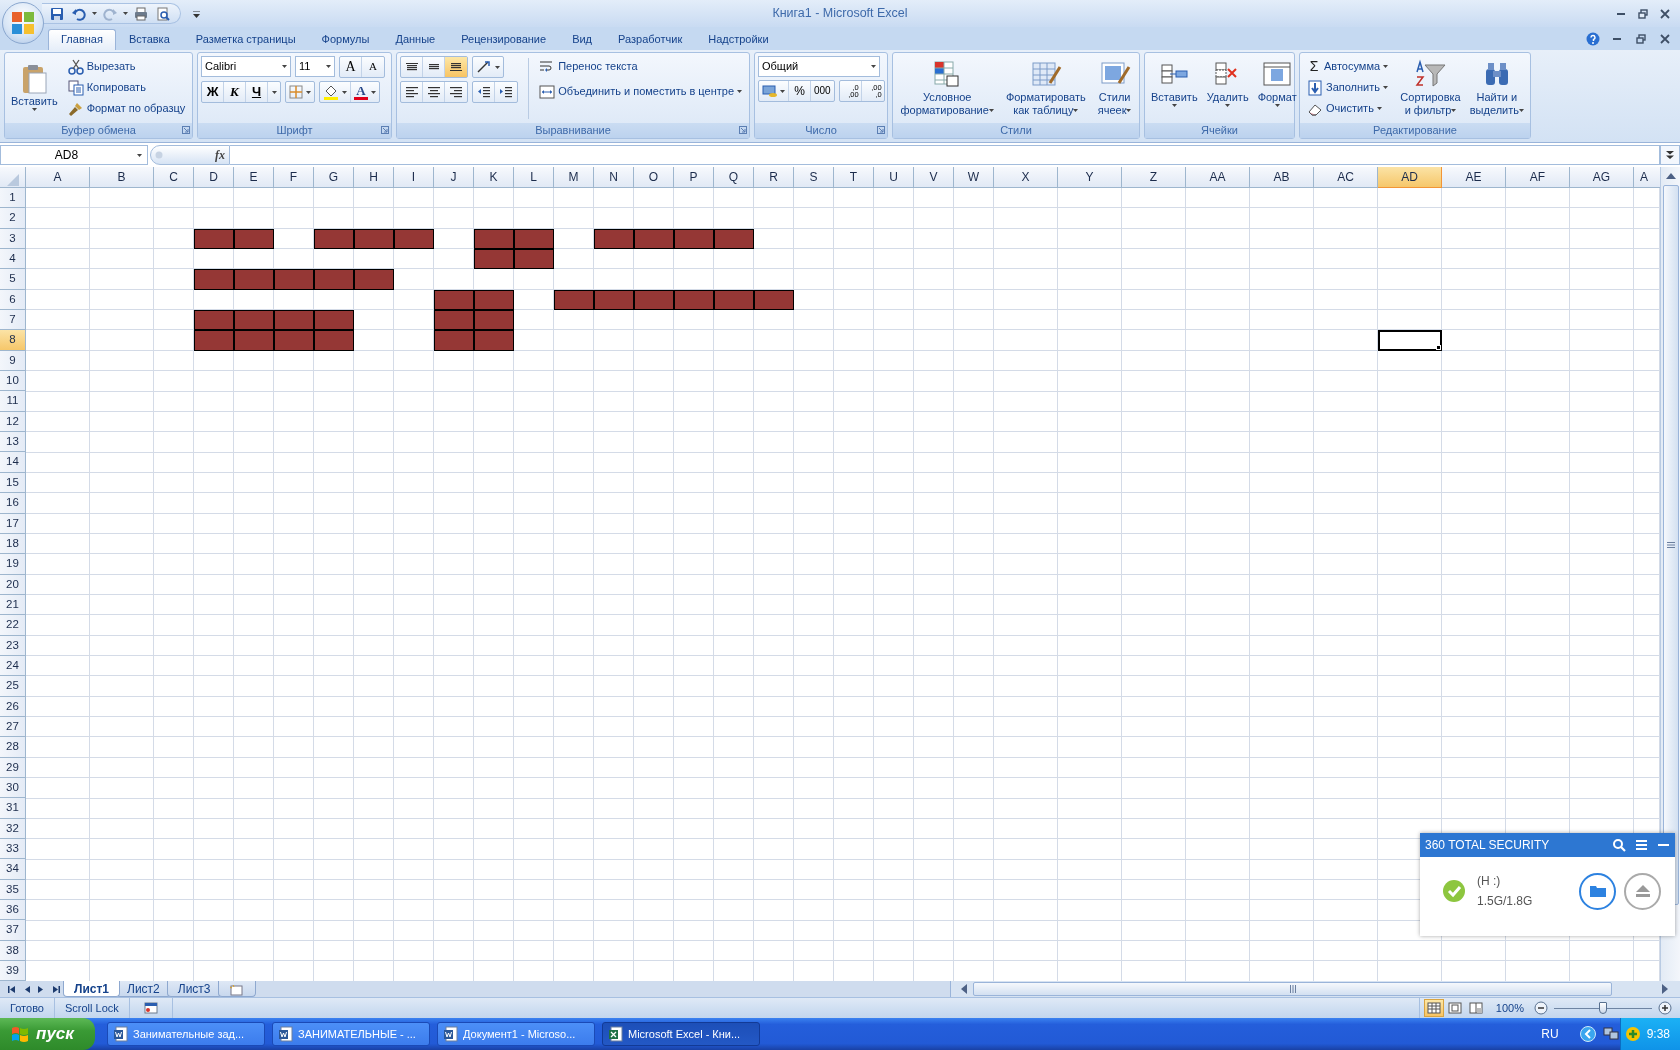  What do you see at coordinates (13, 869) in the screenshot?
I see `row-header: 34` at bounding box center [13, 869].